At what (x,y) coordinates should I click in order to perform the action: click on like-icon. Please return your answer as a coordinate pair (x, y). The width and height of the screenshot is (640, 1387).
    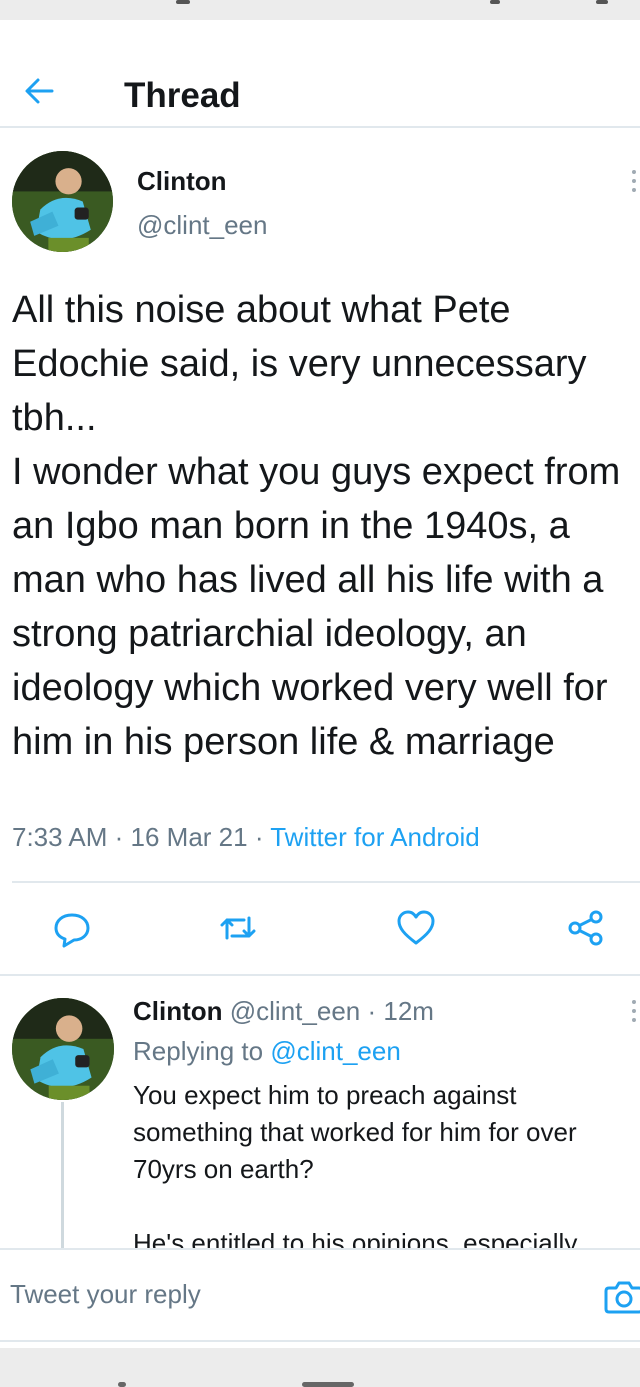
    Looking at the image, I should click on (416, 927).